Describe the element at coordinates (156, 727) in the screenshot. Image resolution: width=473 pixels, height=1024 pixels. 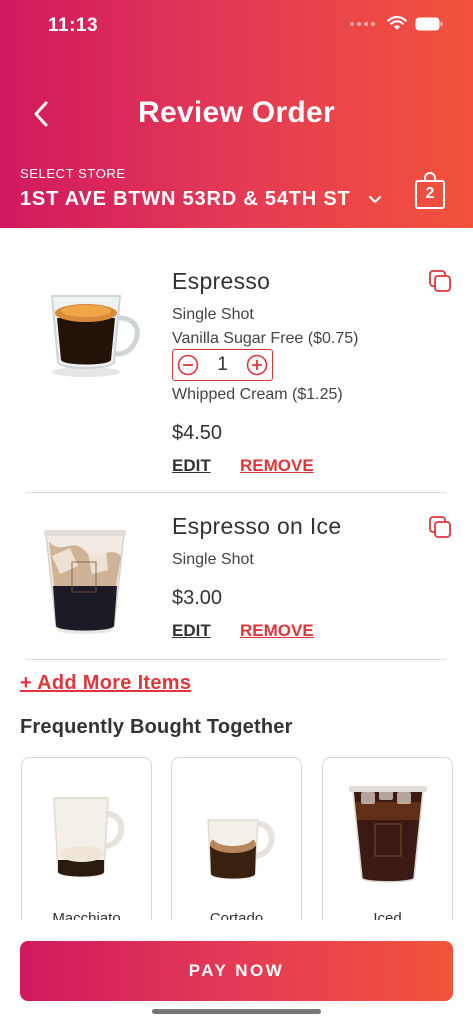
I see `frequently-bought-title: Frequently Bought Together` at that location.